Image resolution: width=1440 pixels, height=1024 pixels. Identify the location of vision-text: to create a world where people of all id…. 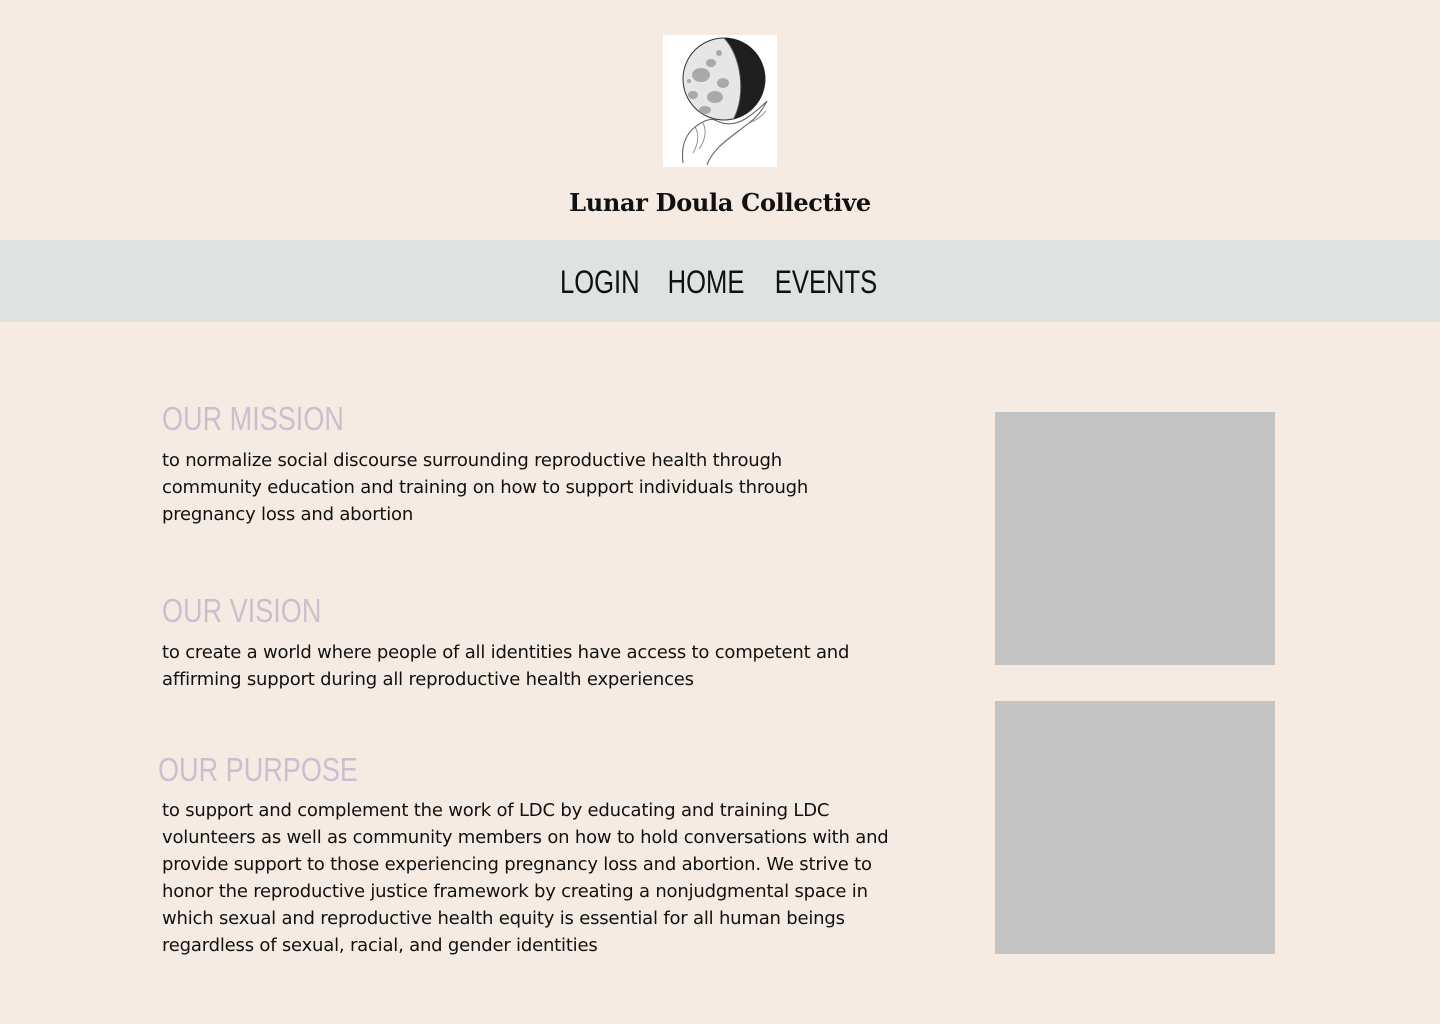
(506, 666).